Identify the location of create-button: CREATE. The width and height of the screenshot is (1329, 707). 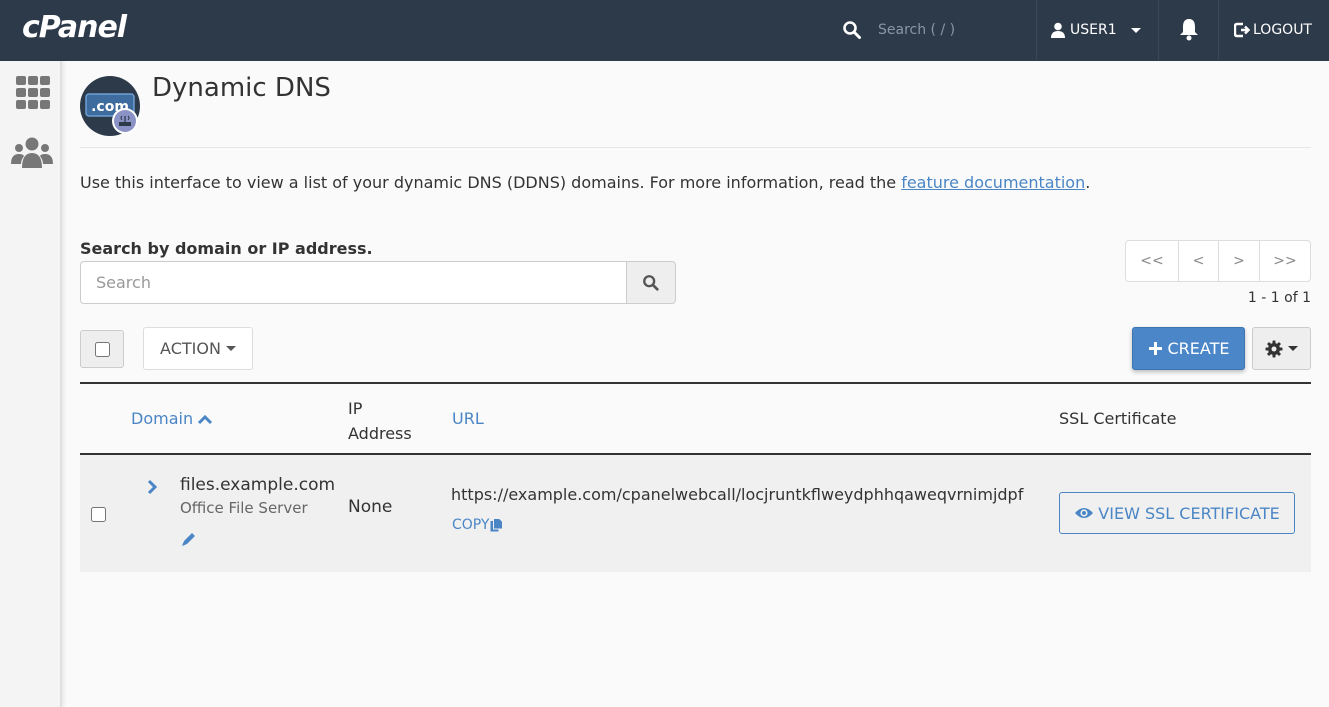
(1188, 348).